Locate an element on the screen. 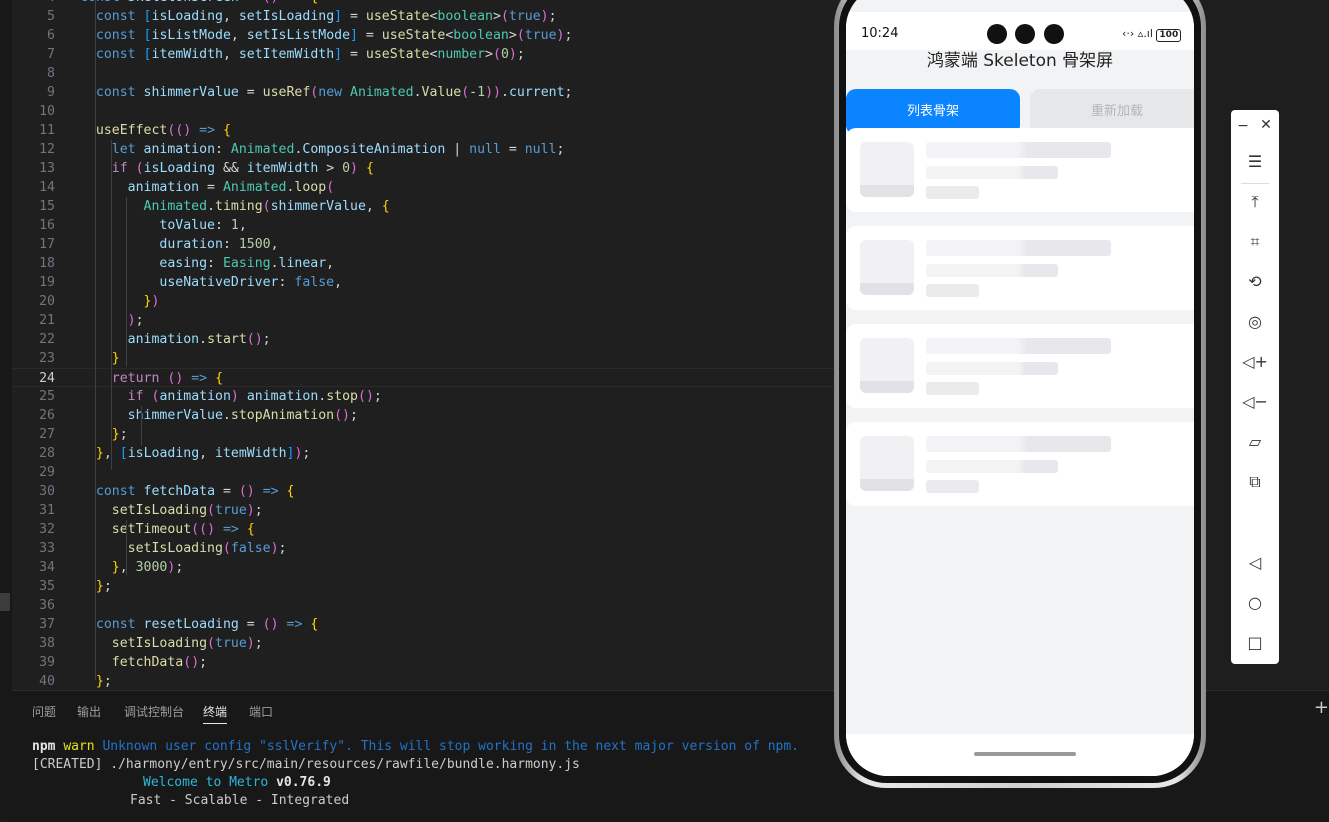 This screenshot has height=822, width=1329. code-line: 39 fetchData(); is located at coordinates (423, 662).